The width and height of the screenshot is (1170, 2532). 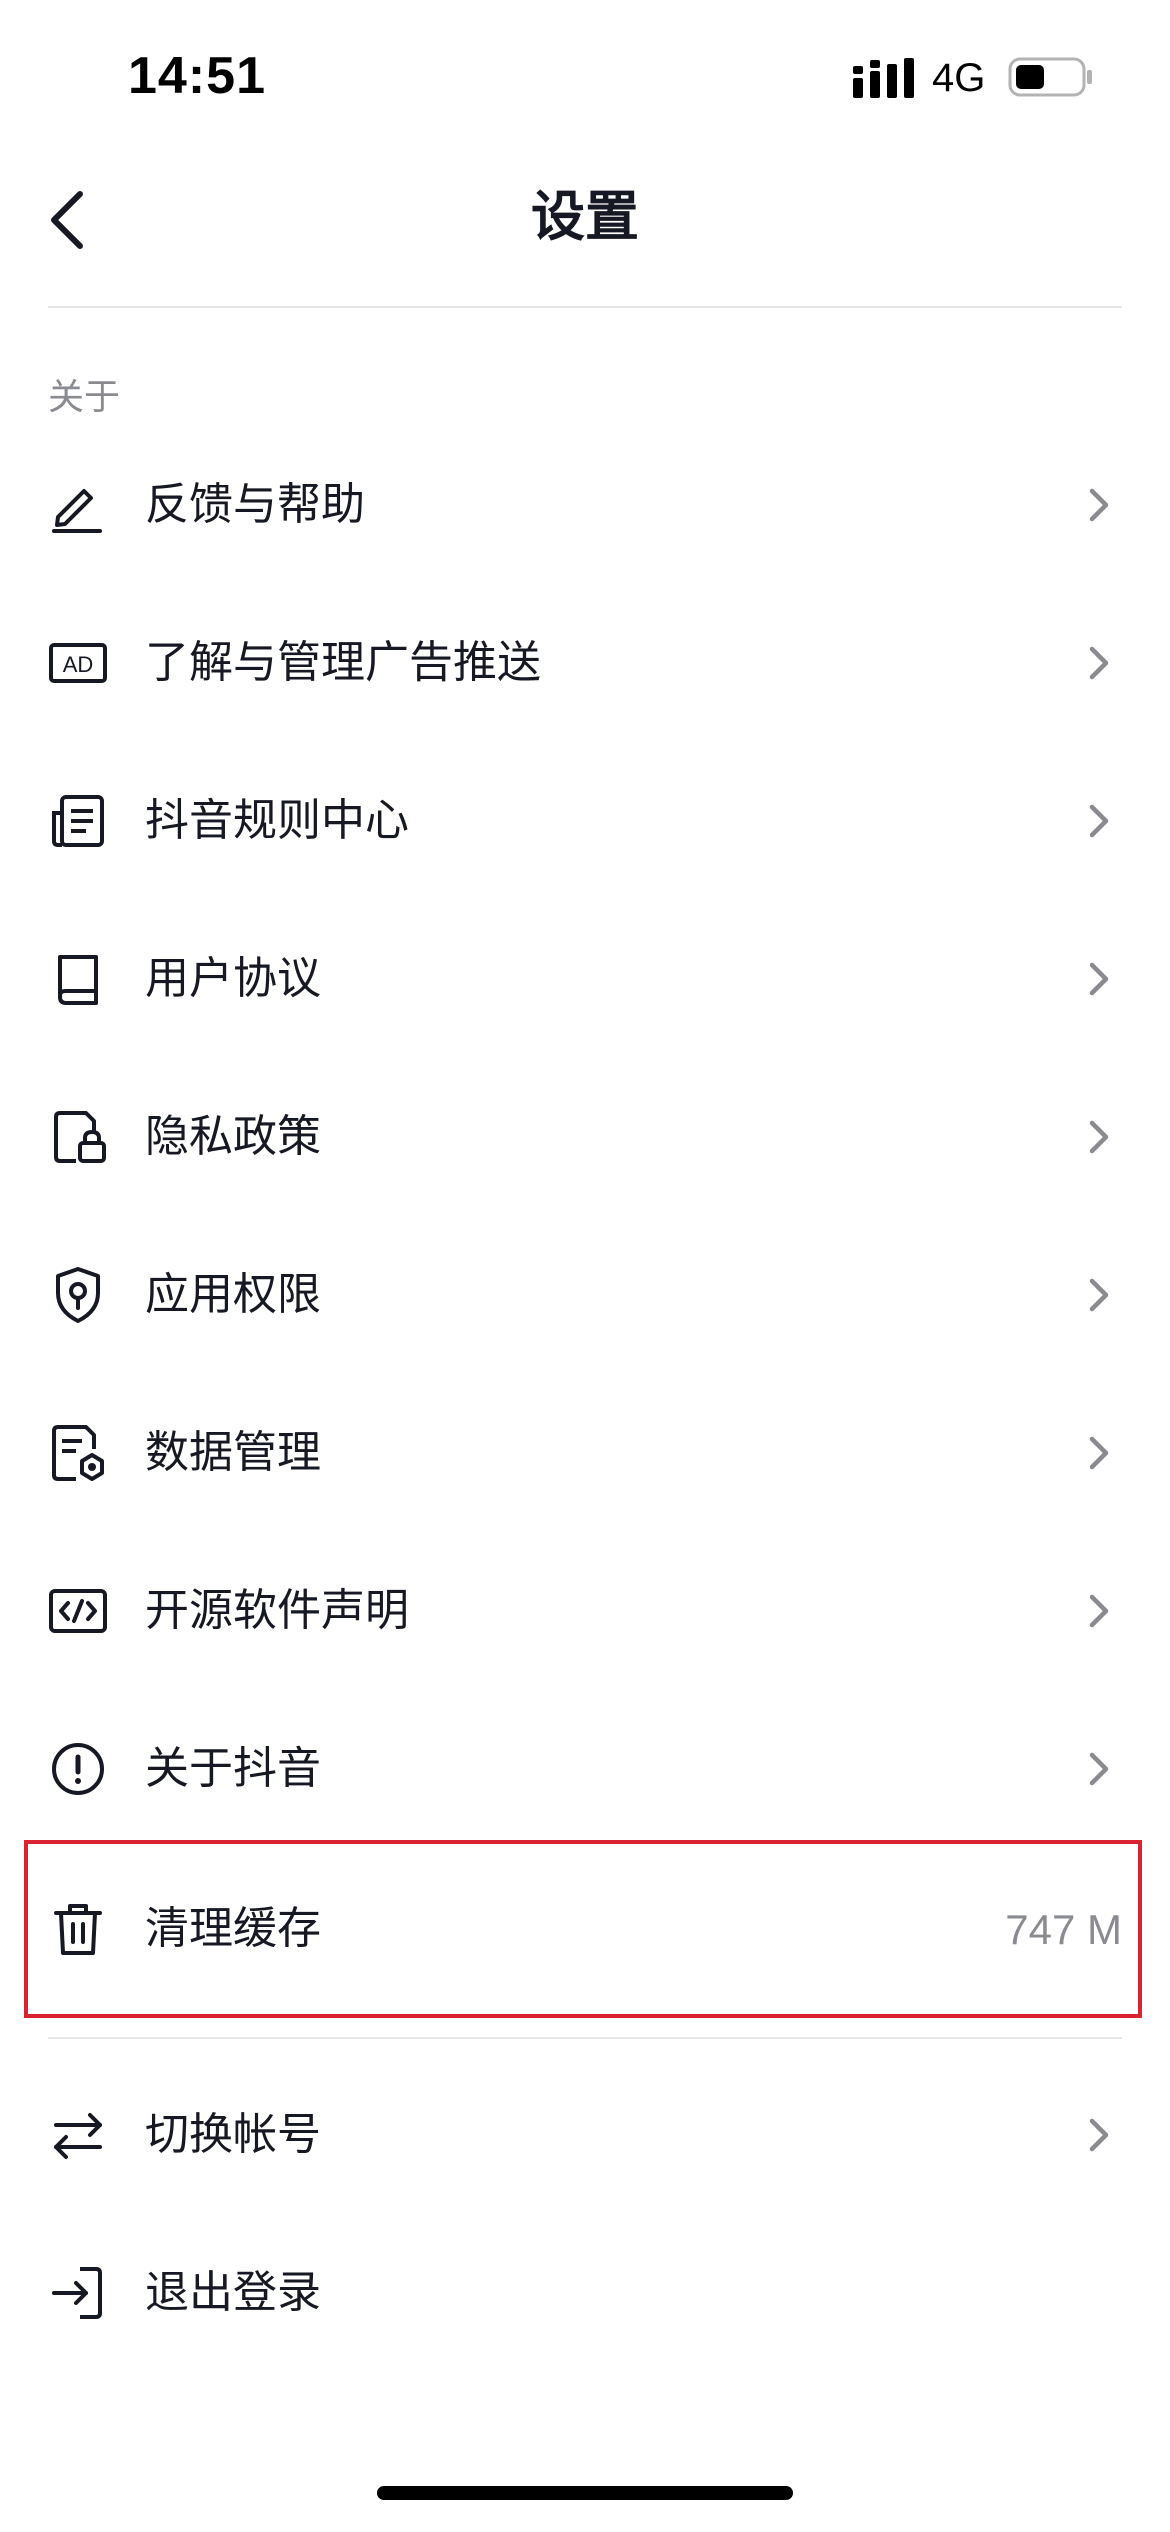 I want to click on book-icon, so click(x=78, y=980).